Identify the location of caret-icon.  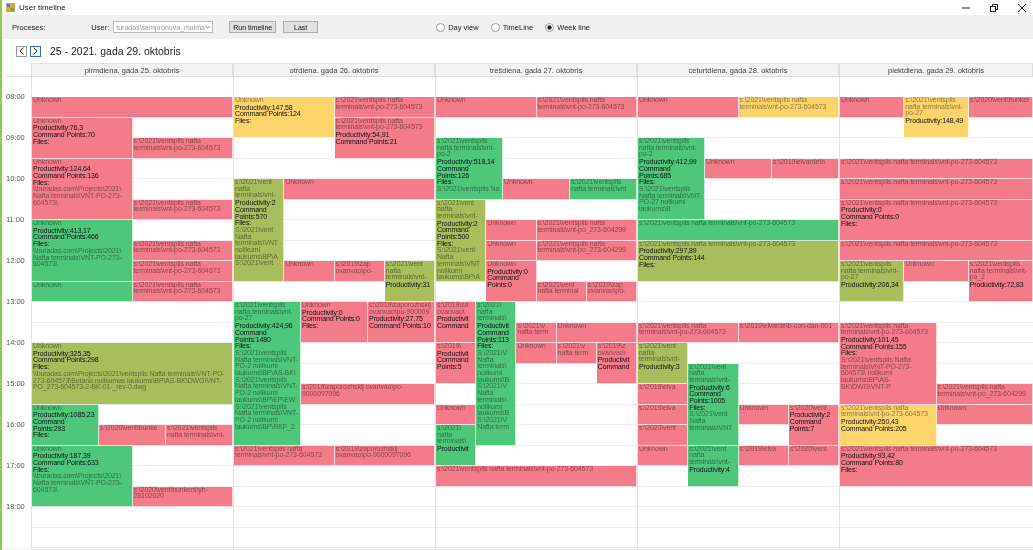
(208, 27).